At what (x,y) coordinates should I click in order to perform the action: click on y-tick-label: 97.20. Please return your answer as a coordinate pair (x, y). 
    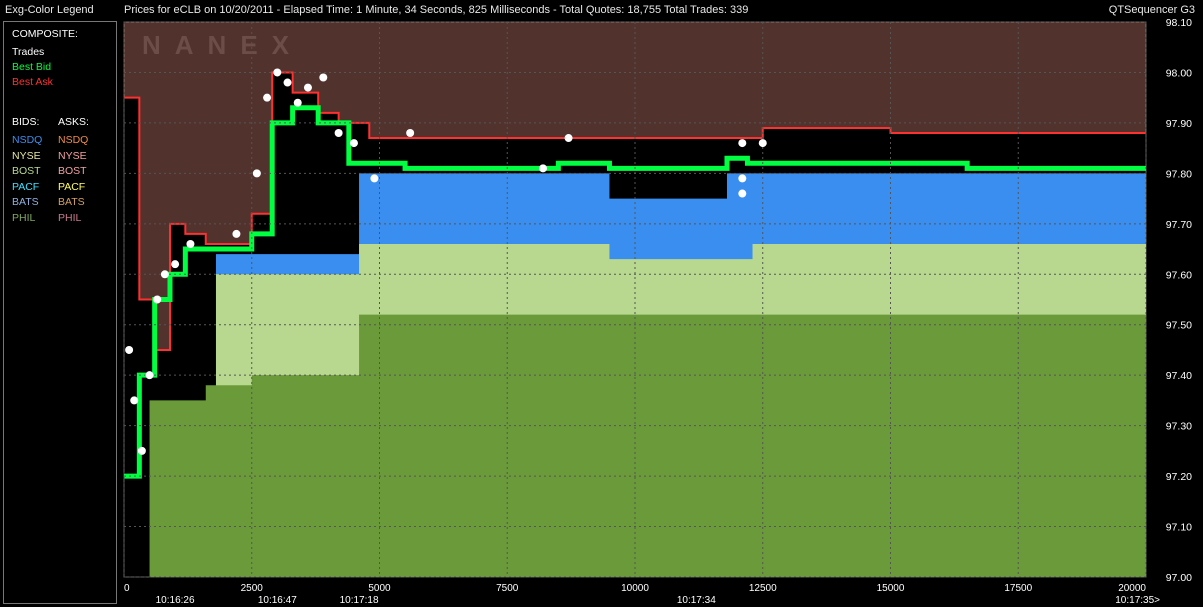
    Looking at the image, I should click on (1179, 477).